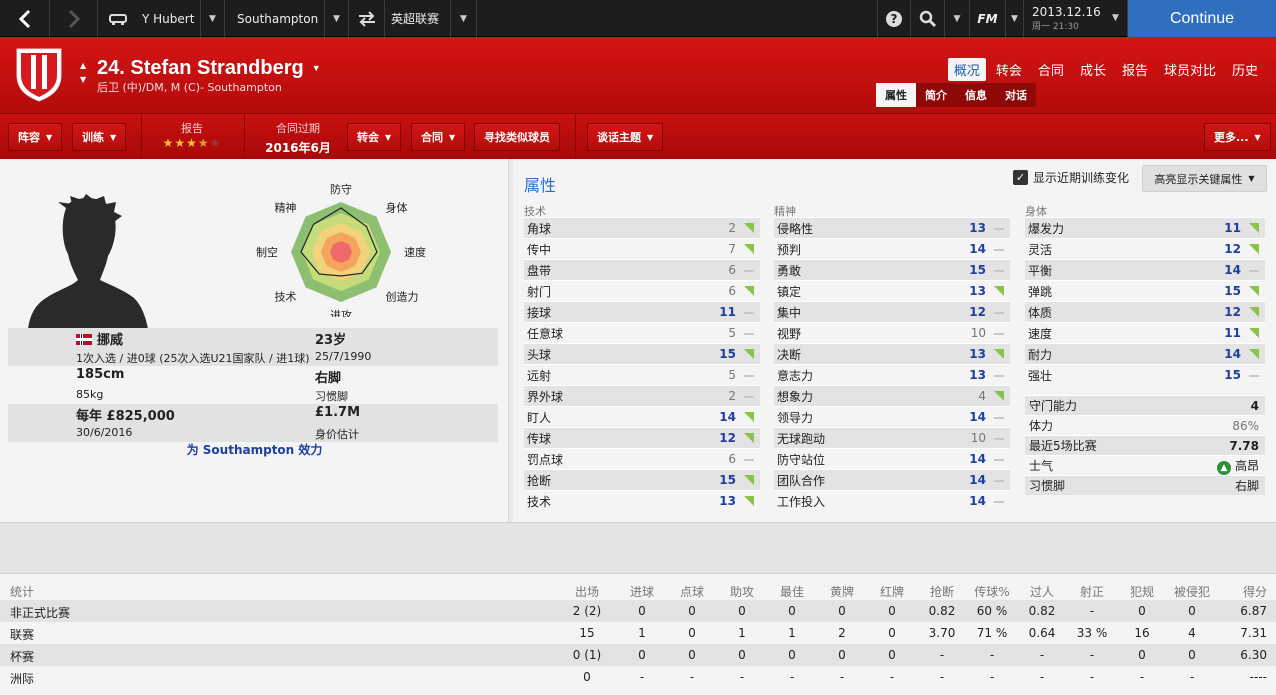 The height and width of the screenshot is (695, 1276). I want to click on attribute-row: 角球 2, so click(642, 227).